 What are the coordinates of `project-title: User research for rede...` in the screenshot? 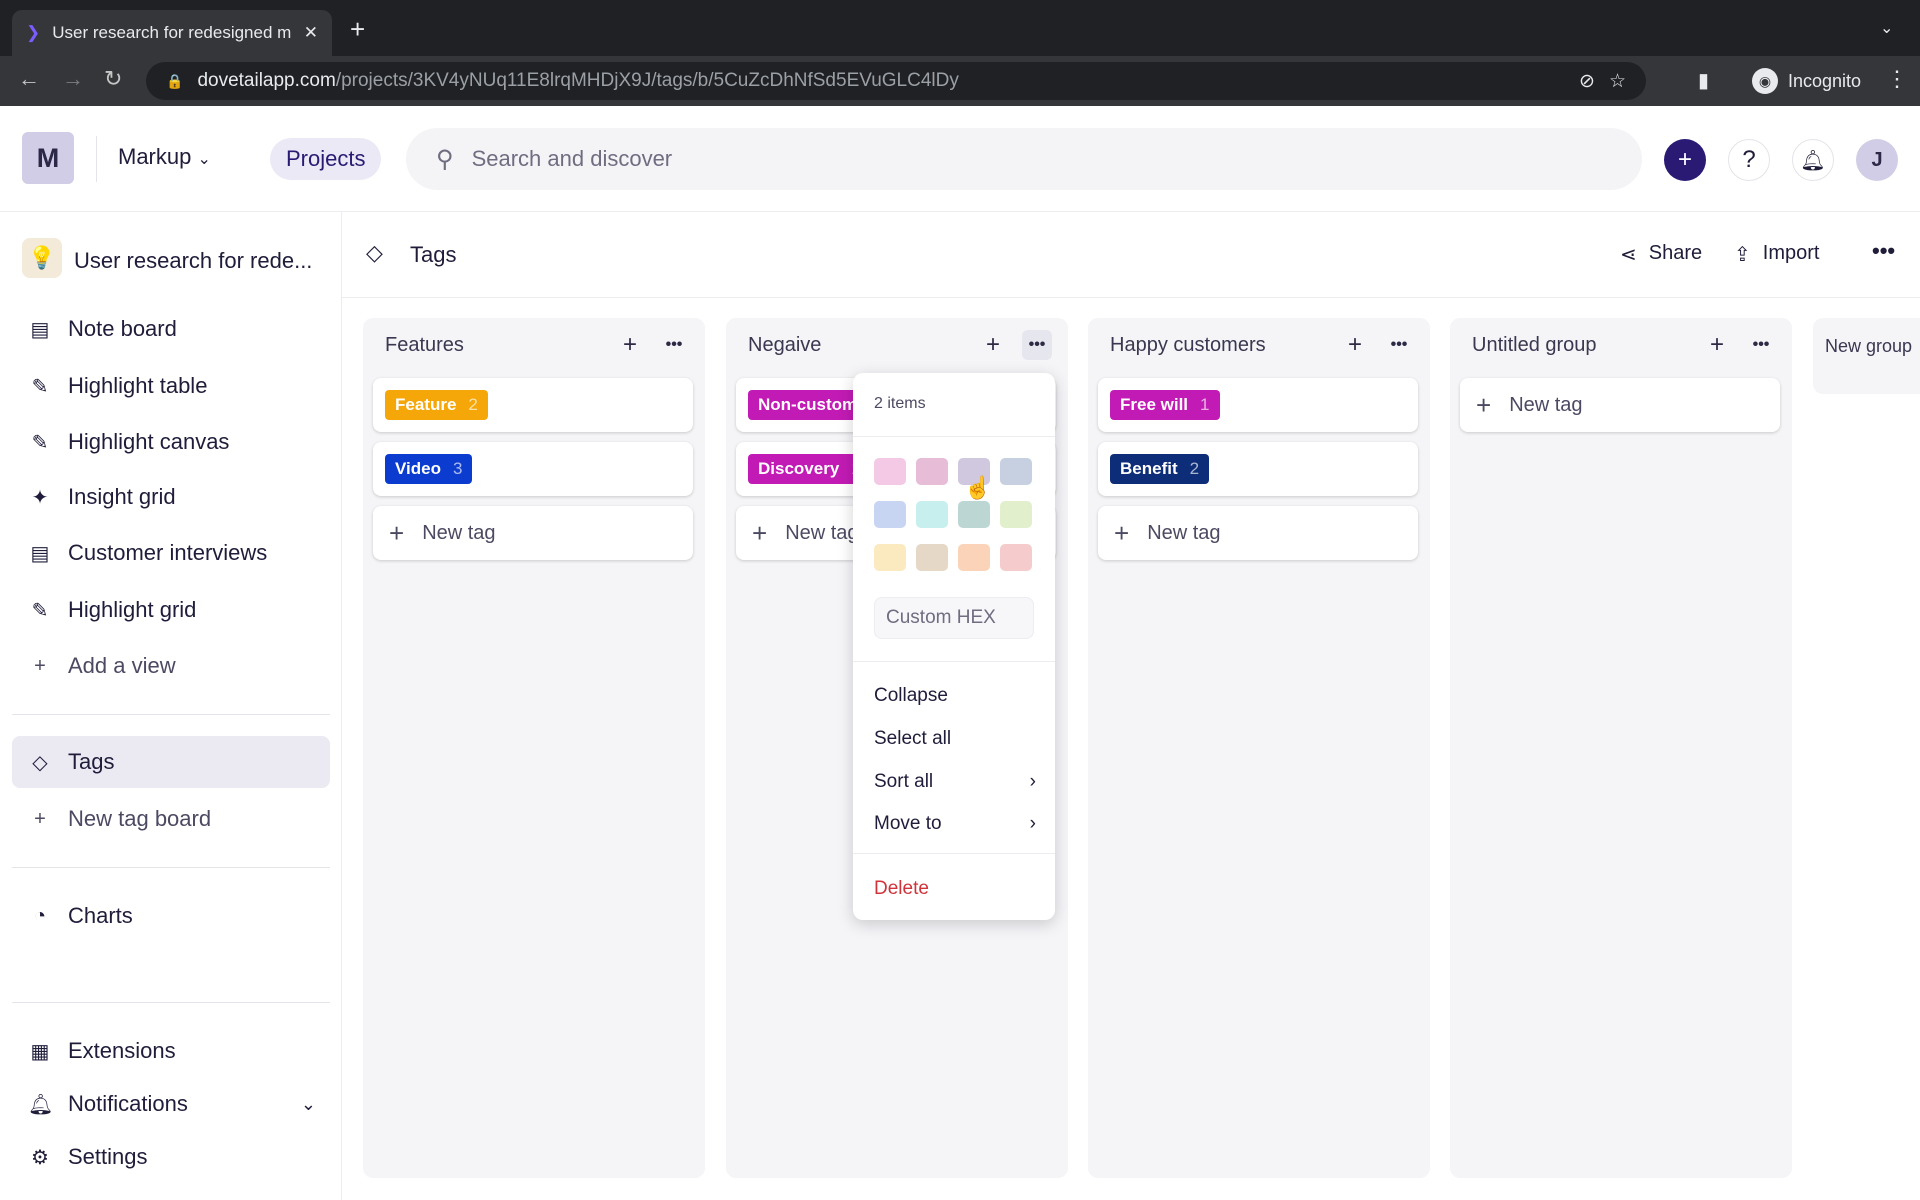 It's located at (193, 261).